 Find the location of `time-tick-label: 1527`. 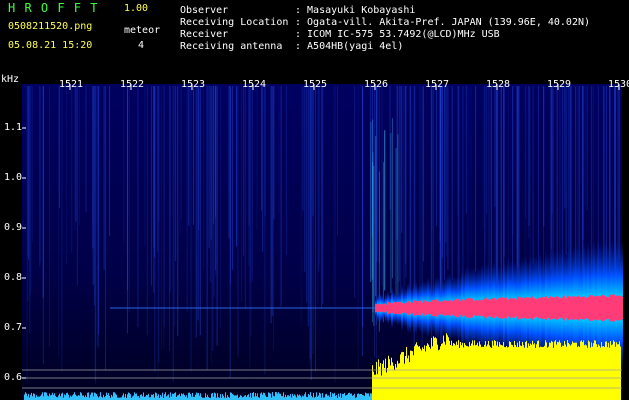

time-tick-label: 1527 is located at coordinates (437, 84).